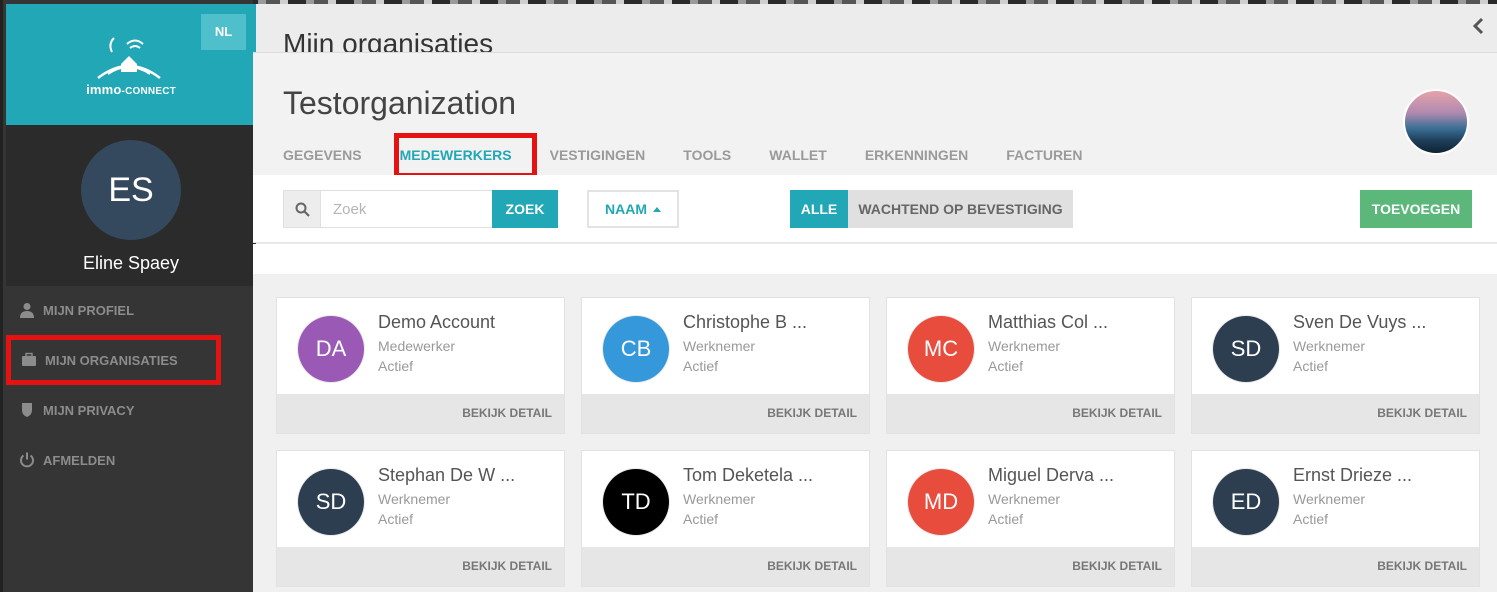  I want to click on house-wifi-logo-icon, so click(129, 58).